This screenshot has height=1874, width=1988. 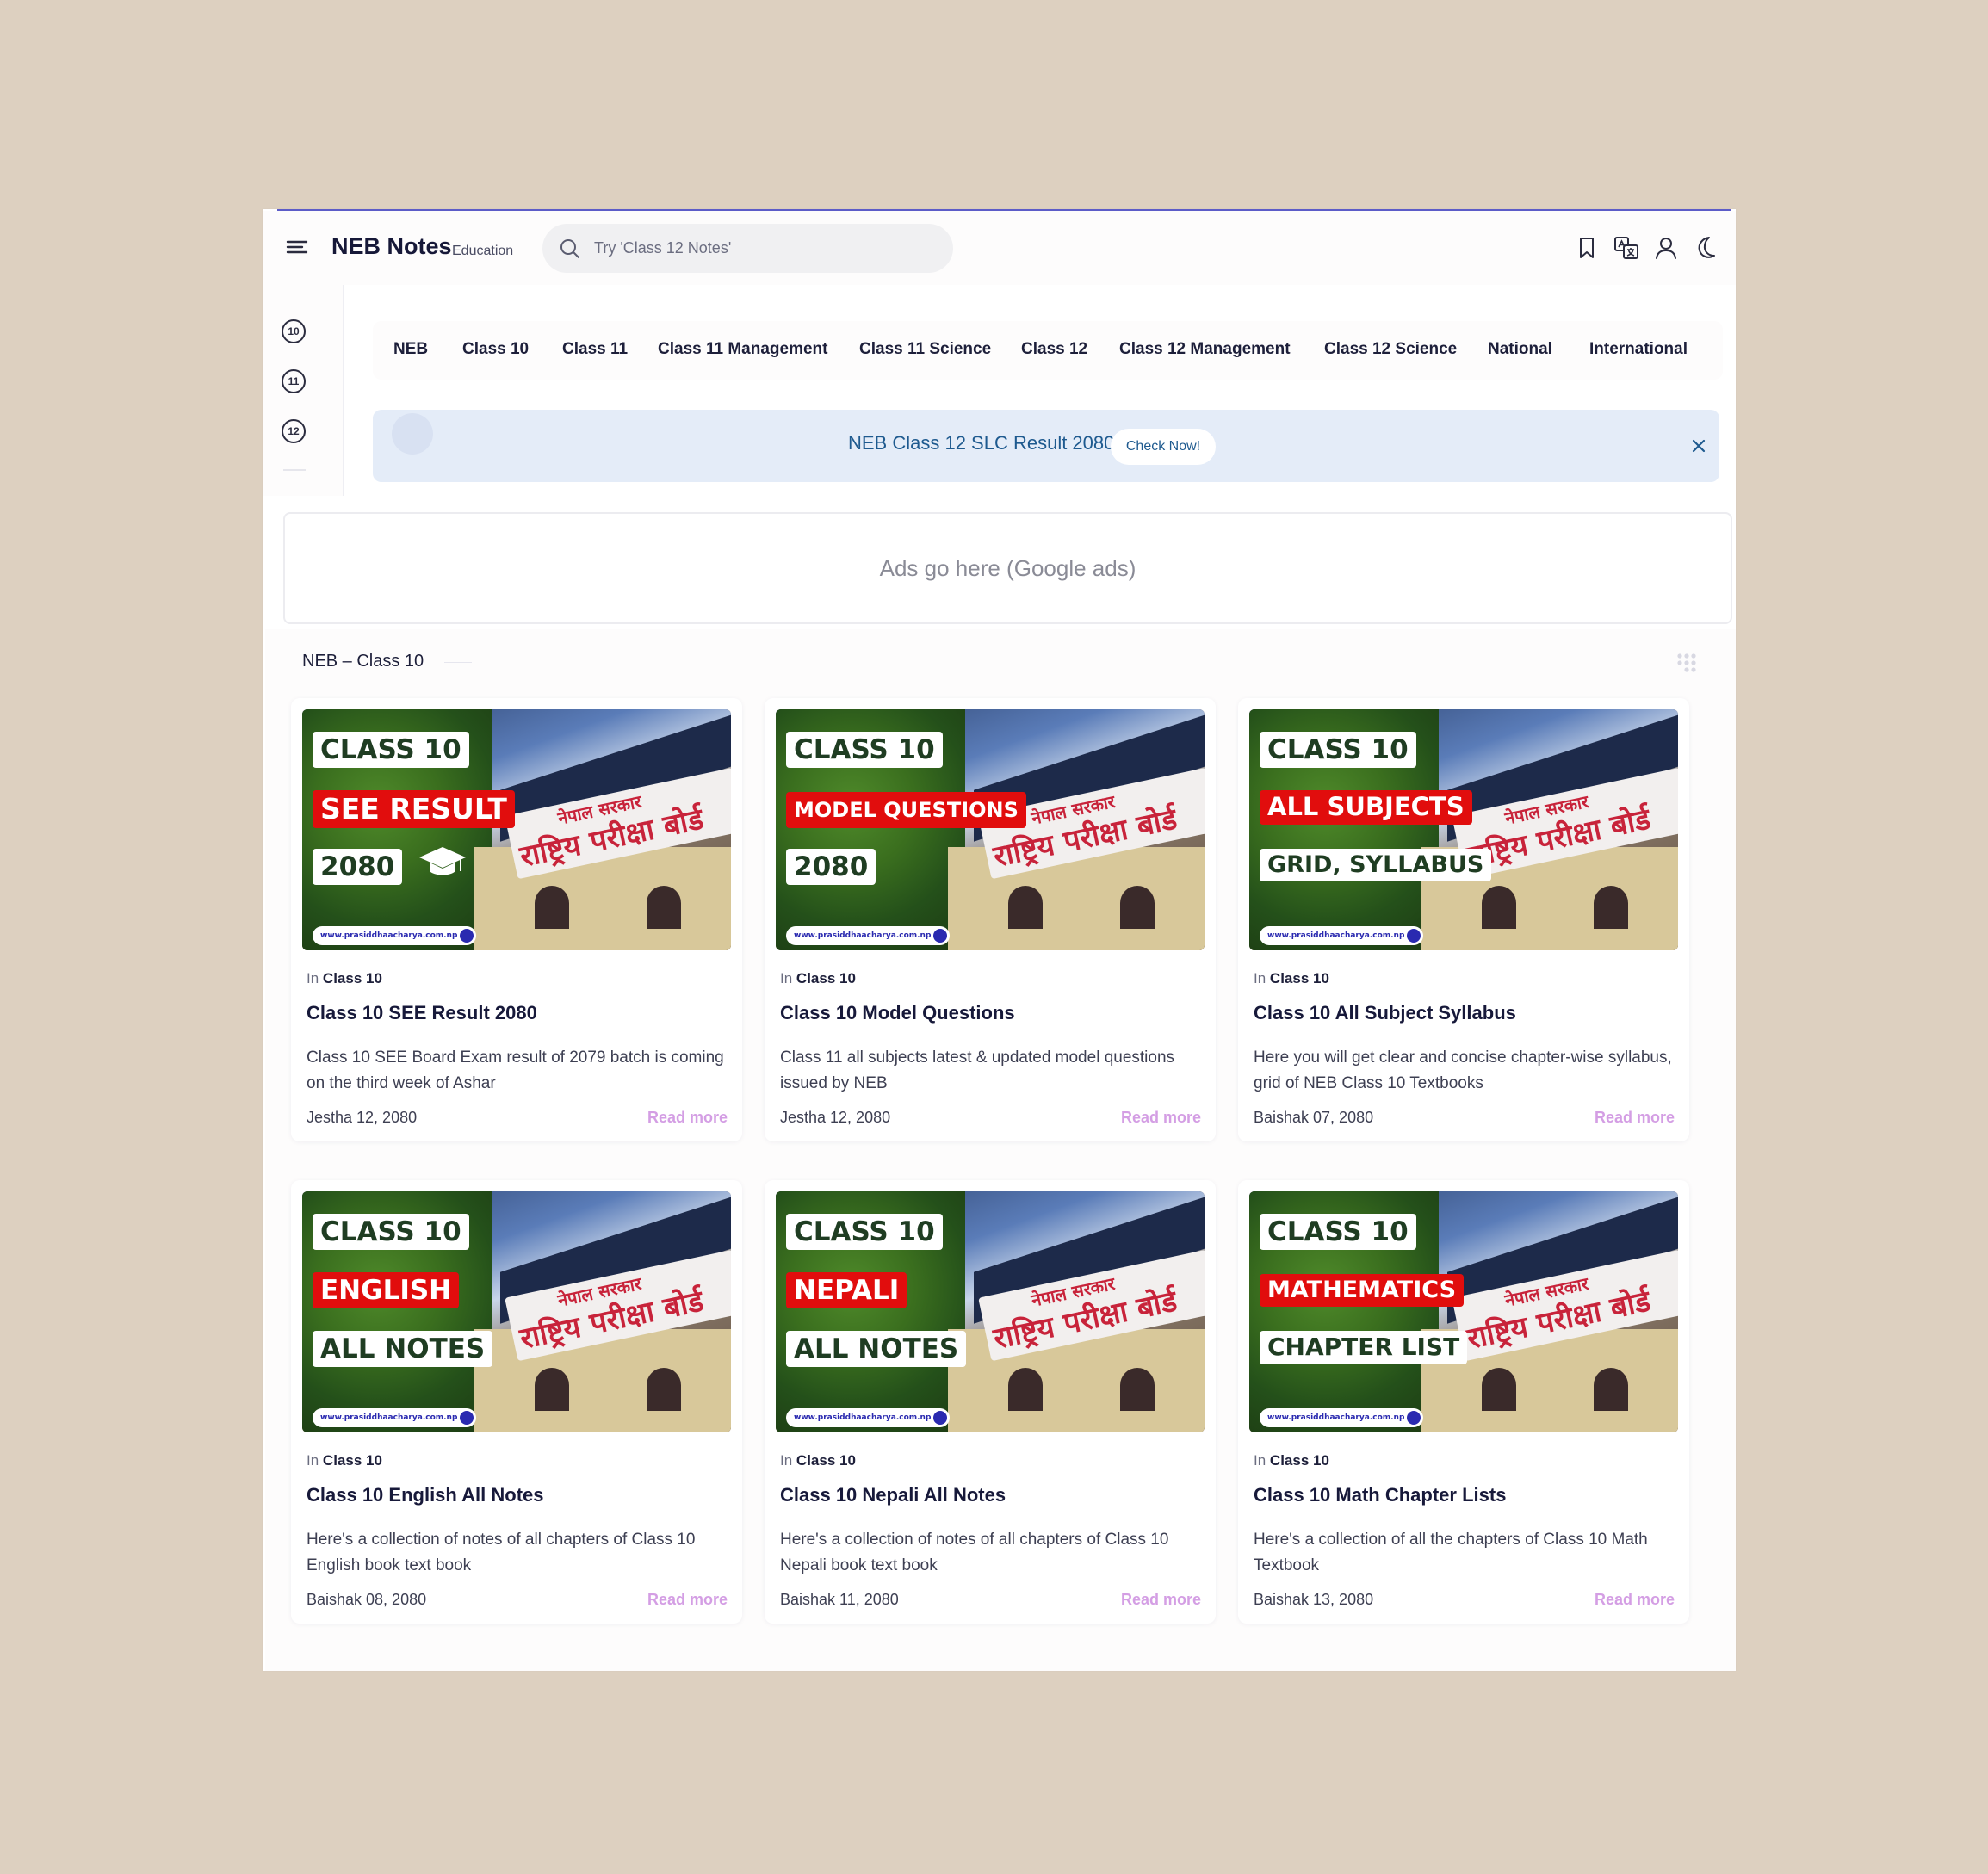 What do you see at coordinates (442, 861) in the screenshot?
I see `graduation-cap-icon` at bounding box center [442, 861].